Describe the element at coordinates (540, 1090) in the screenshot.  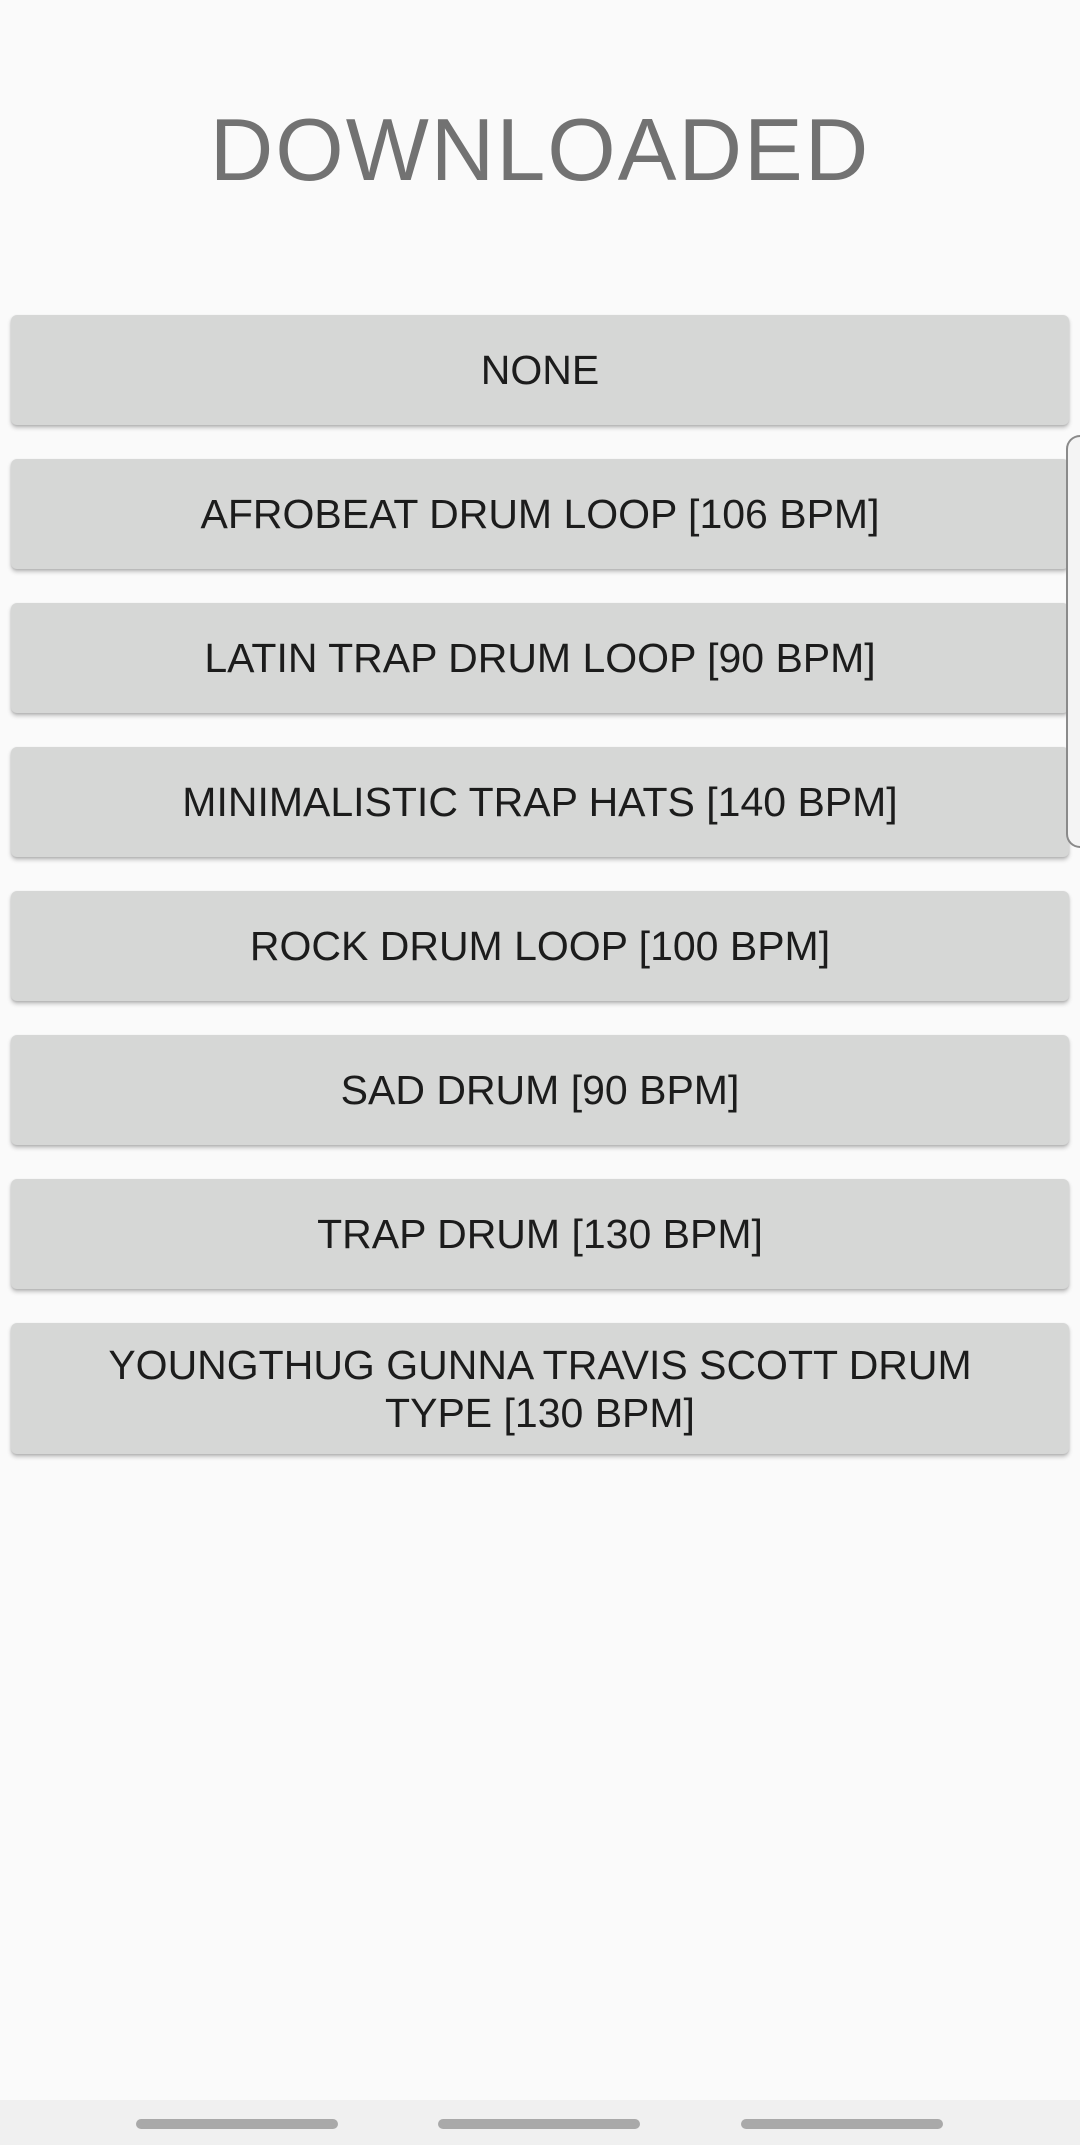
I see `loop-button-sad-drum: SAD DRUM [90 BPM]` at that location.